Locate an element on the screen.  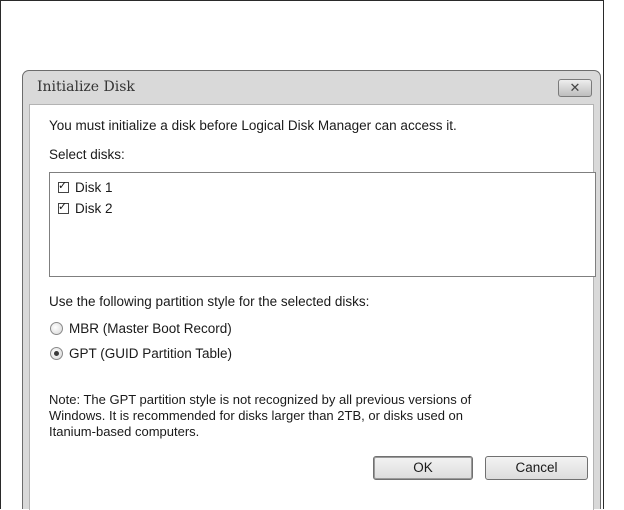
screenshot-frame-top is located at coordinates (302, 0).